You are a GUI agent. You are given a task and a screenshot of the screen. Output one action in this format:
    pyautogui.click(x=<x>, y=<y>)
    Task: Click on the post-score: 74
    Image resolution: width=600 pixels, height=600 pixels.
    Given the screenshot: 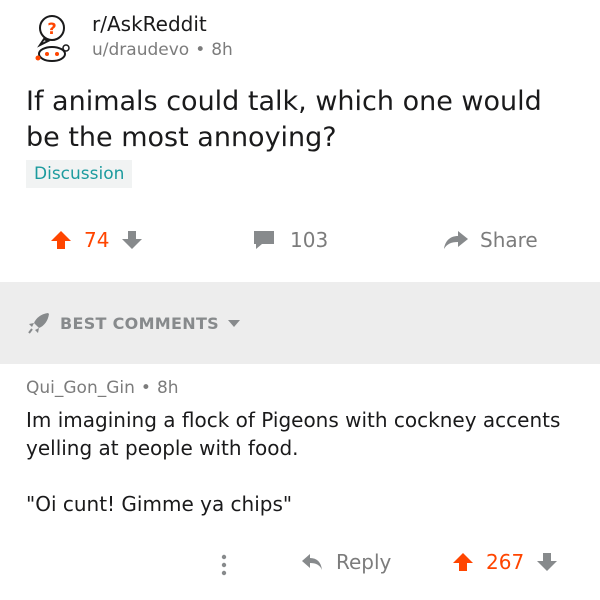 What is the action you would take?
    pyautogui.click(x=97, y=240)
    